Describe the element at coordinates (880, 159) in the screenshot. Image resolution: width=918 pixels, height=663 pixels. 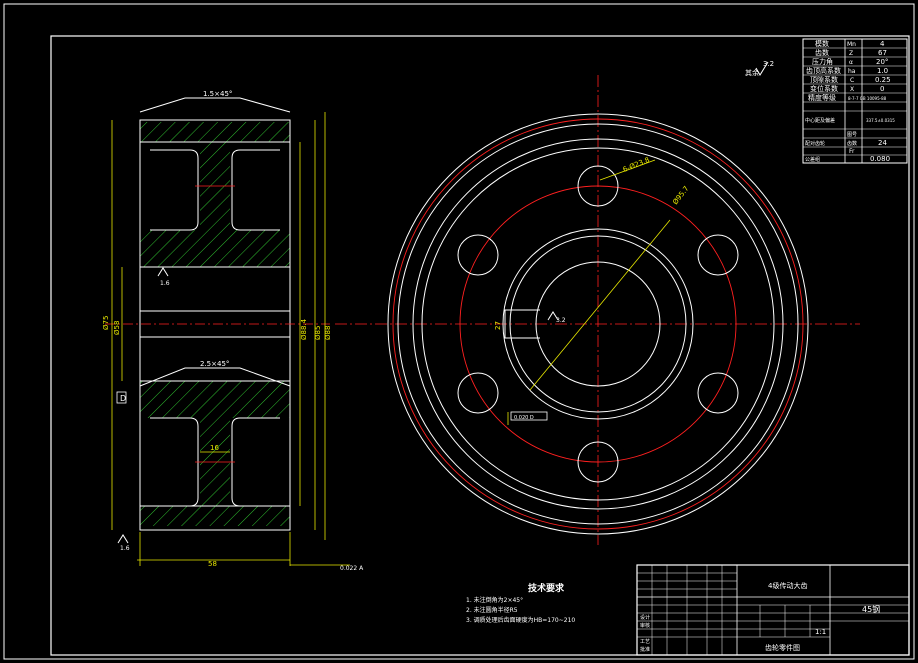
I see `row-val-10: 0.080` at that location.